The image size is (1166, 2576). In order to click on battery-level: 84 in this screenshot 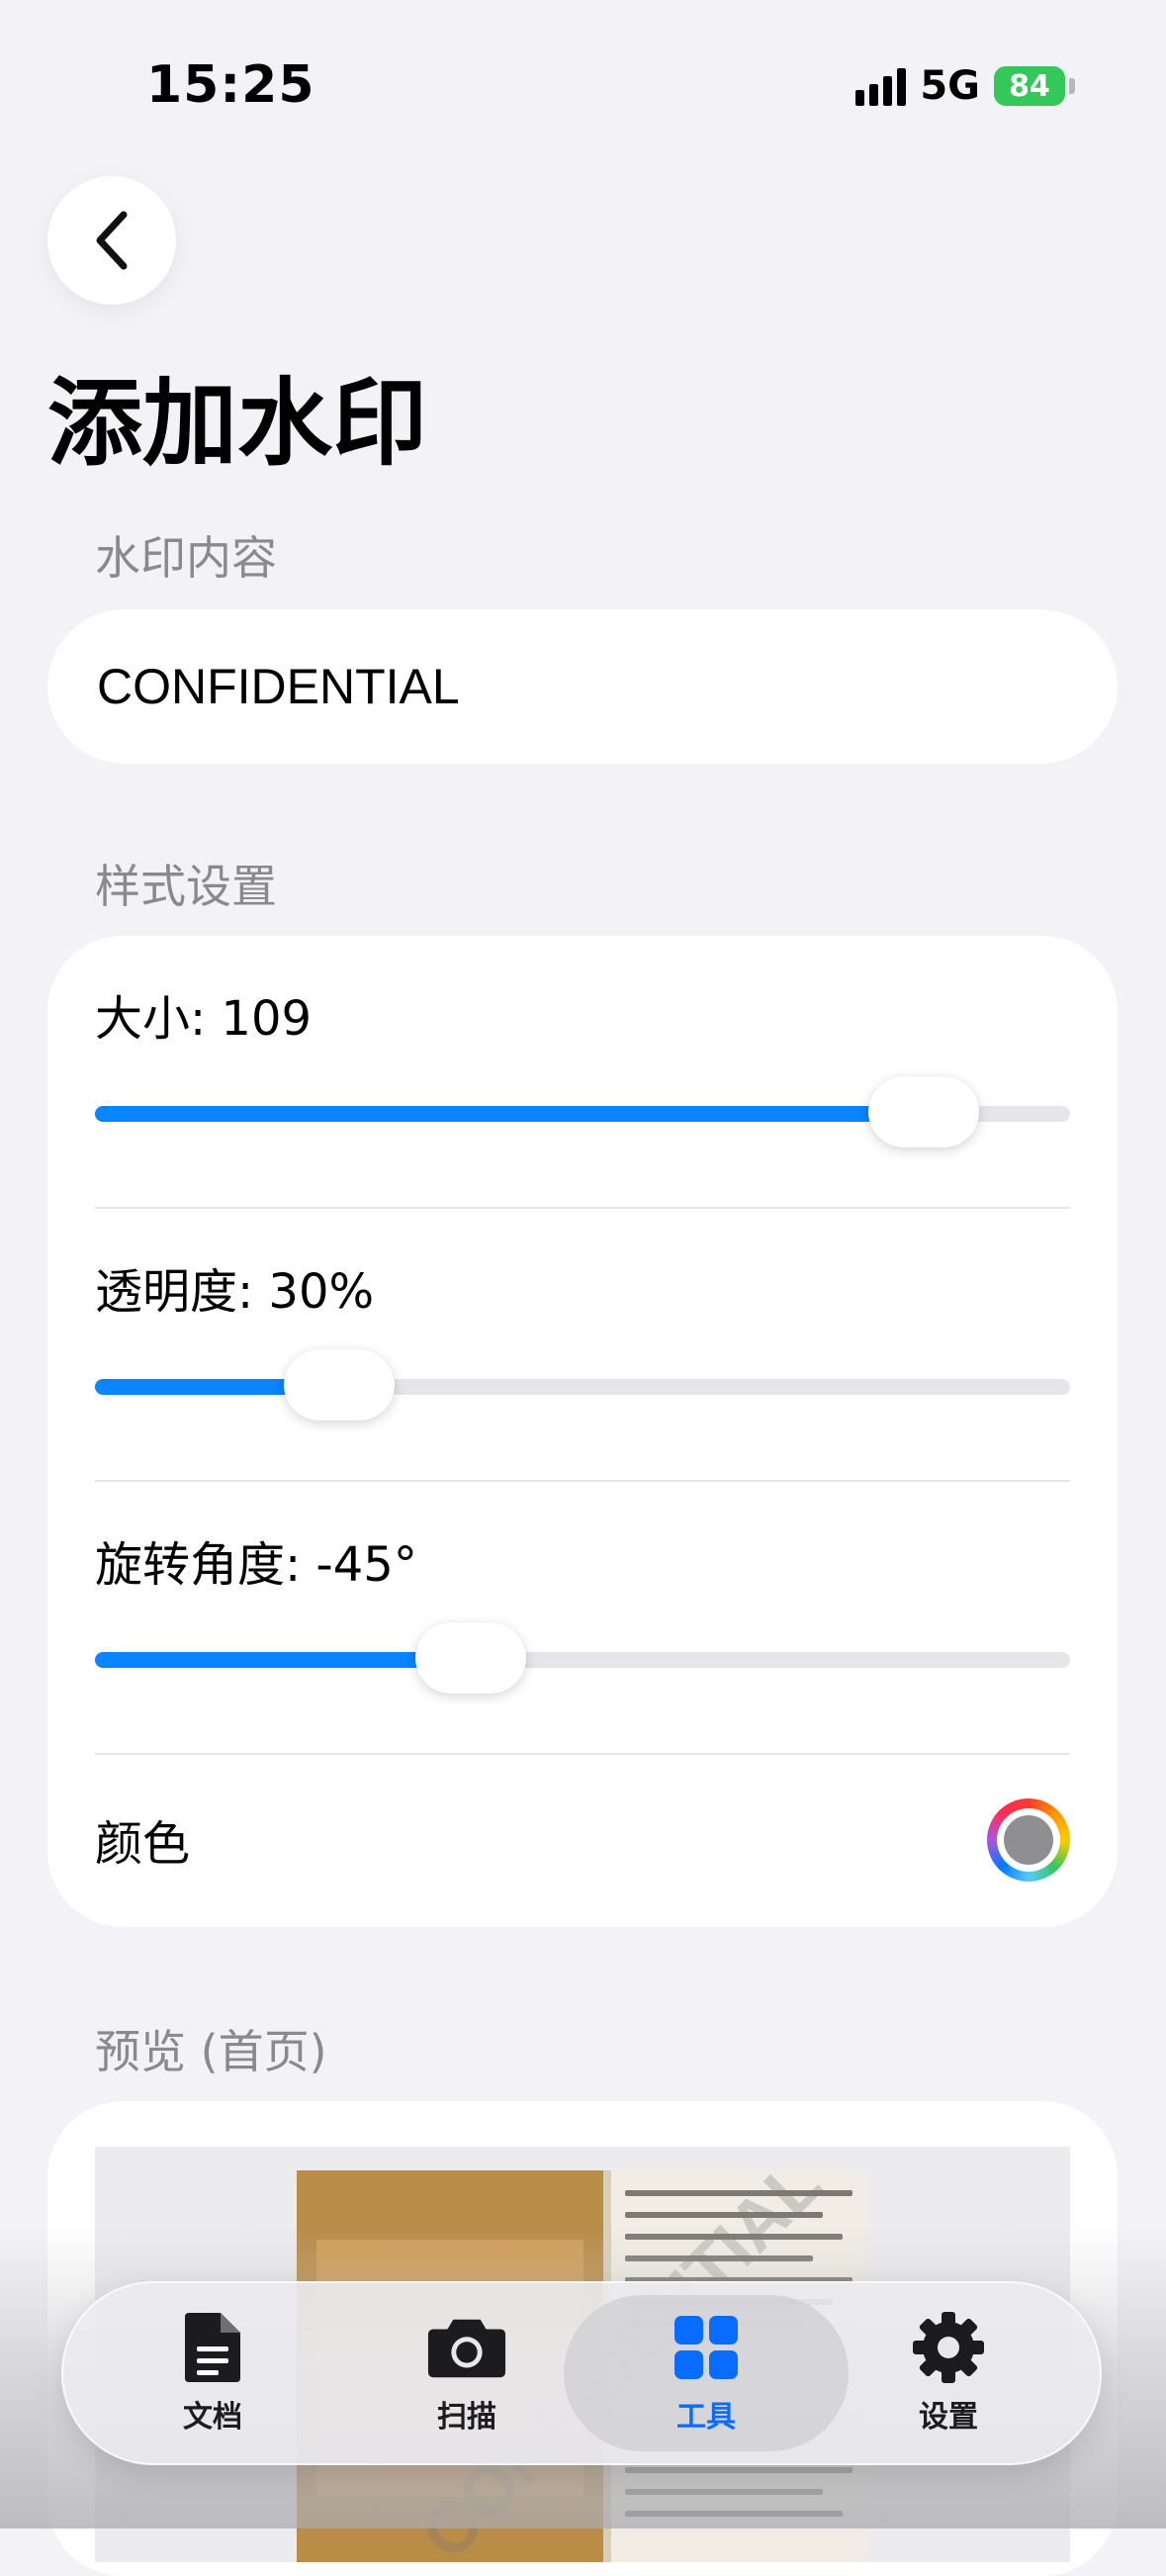, I will do `click(1029, 86)`.